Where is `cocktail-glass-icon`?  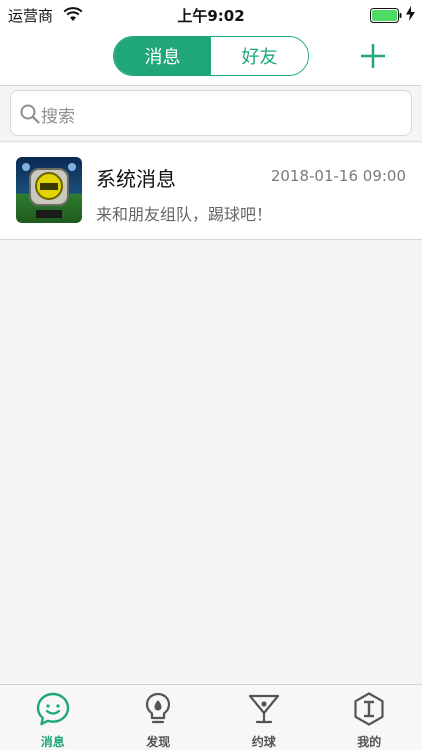
cocktail-glass-icon is located at coordinates (263, 709).